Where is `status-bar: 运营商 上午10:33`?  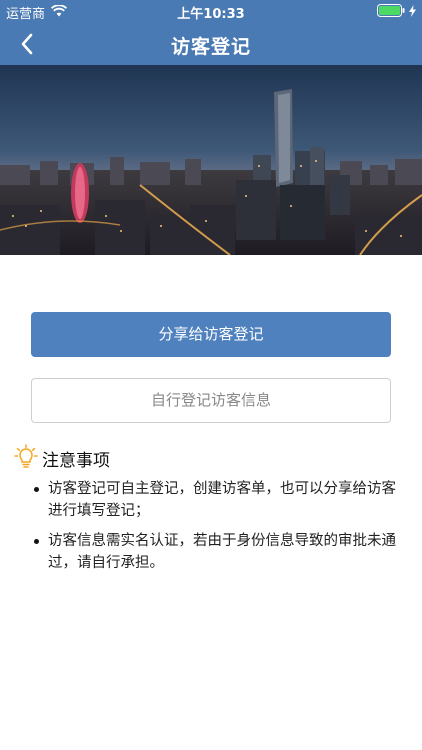 status-bar: 运营商 上午10:33 is located at coordinates (211, 11).